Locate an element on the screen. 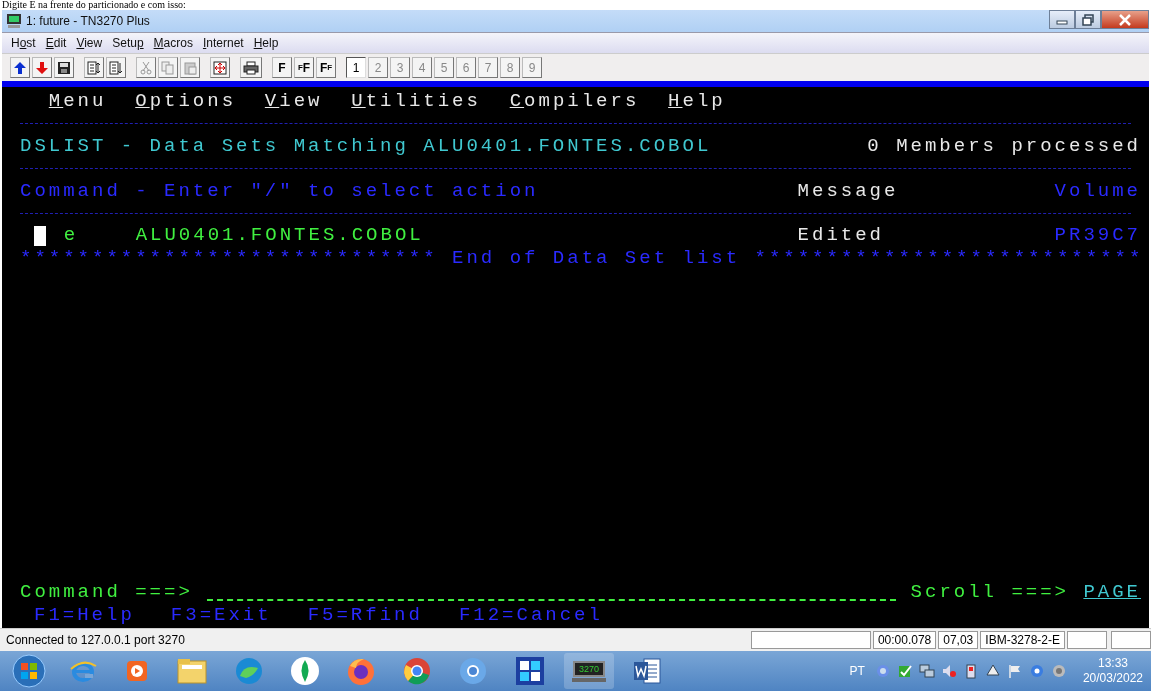 This screenshot has height=691, width=1151. window-title: 1: future - TN3270 Plus is located at coordinates (88, 21).